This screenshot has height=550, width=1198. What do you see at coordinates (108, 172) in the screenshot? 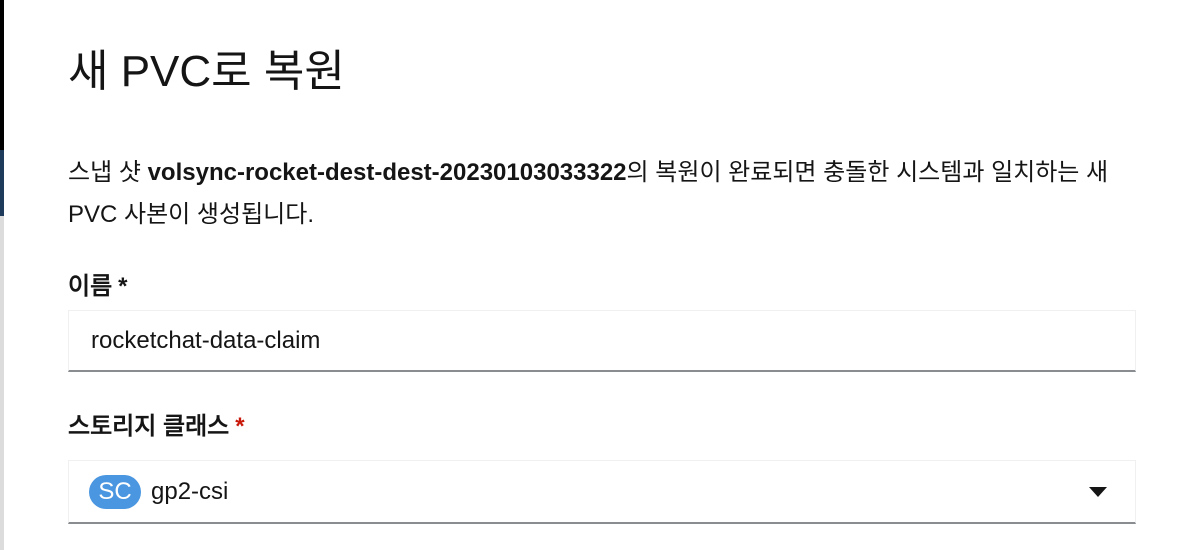
I see `description-prefix: 스냅 샷` at bounding box center [108, 172].